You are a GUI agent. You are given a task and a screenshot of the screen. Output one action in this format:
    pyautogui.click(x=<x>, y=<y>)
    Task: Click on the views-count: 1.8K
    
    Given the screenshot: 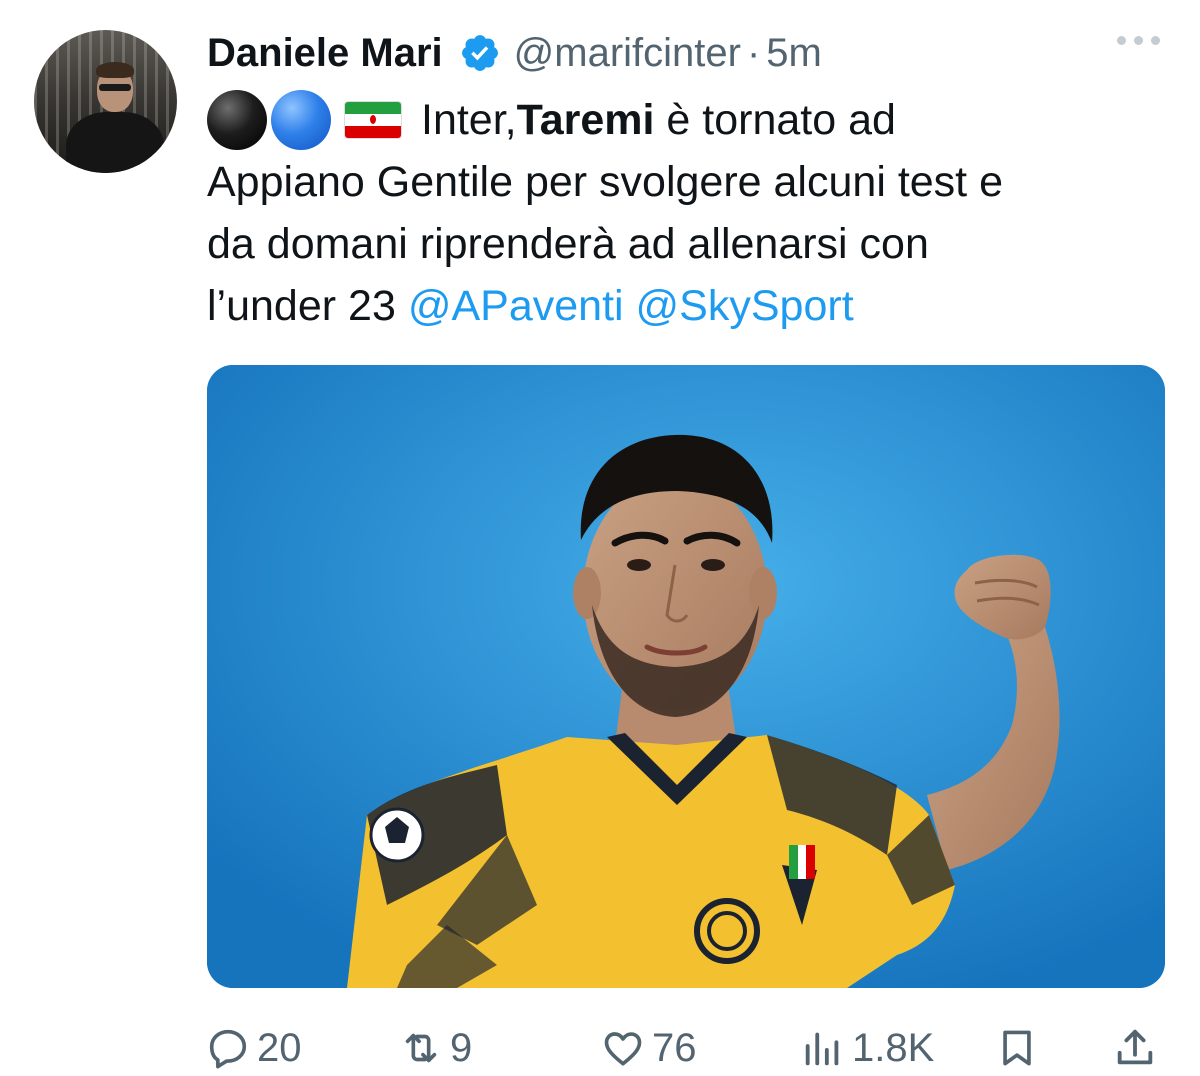 What is the action you would take?
    pyautogui.click(x=893, y=1047)
    